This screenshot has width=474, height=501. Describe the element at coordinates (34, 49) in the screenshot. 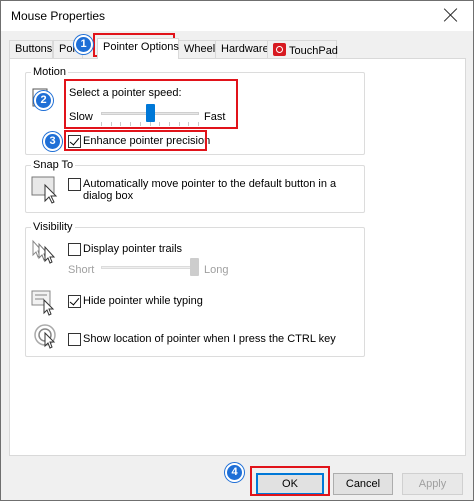

I see `tab-buttons-label: Buttons` at that location.